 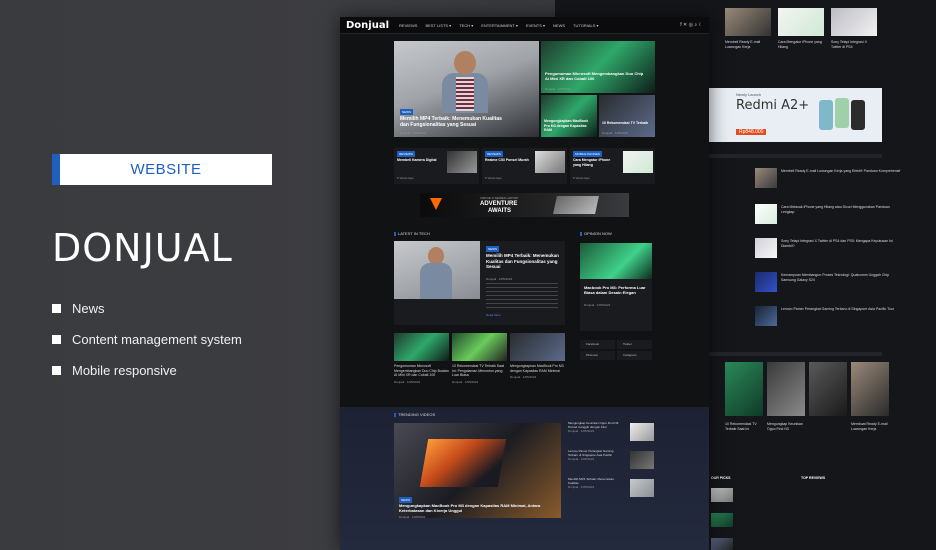 I want to click on ad-title: Redmi A2+, so click(x=773, y=105).